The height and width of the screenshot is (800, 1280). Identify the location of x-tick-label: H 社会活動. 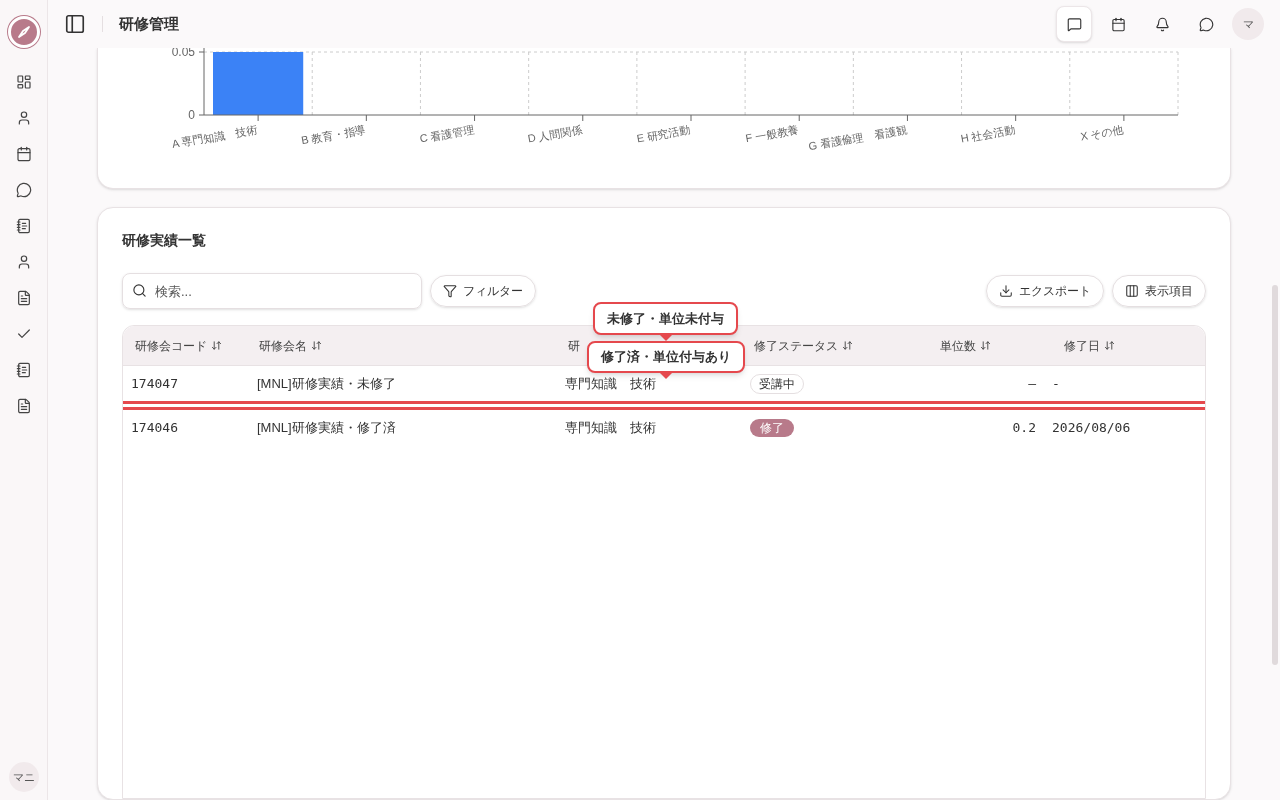
(987, 134).